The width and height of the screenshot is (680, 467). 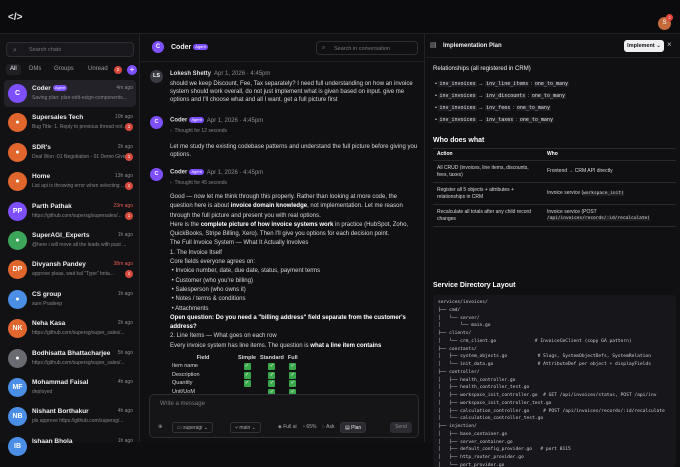 What do you see at coordinates (125, 411) in the screenshot?
I see `chat-time: 4h ago` at bounding box center [125, 411].